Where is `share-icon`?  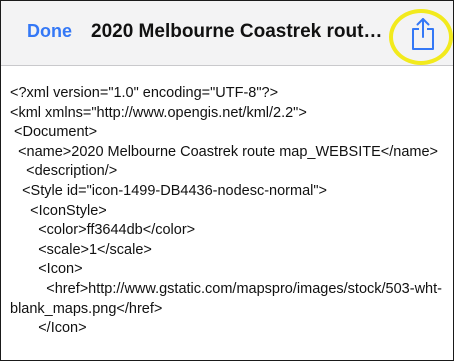
share-icon is located at coordinates (423, 34).